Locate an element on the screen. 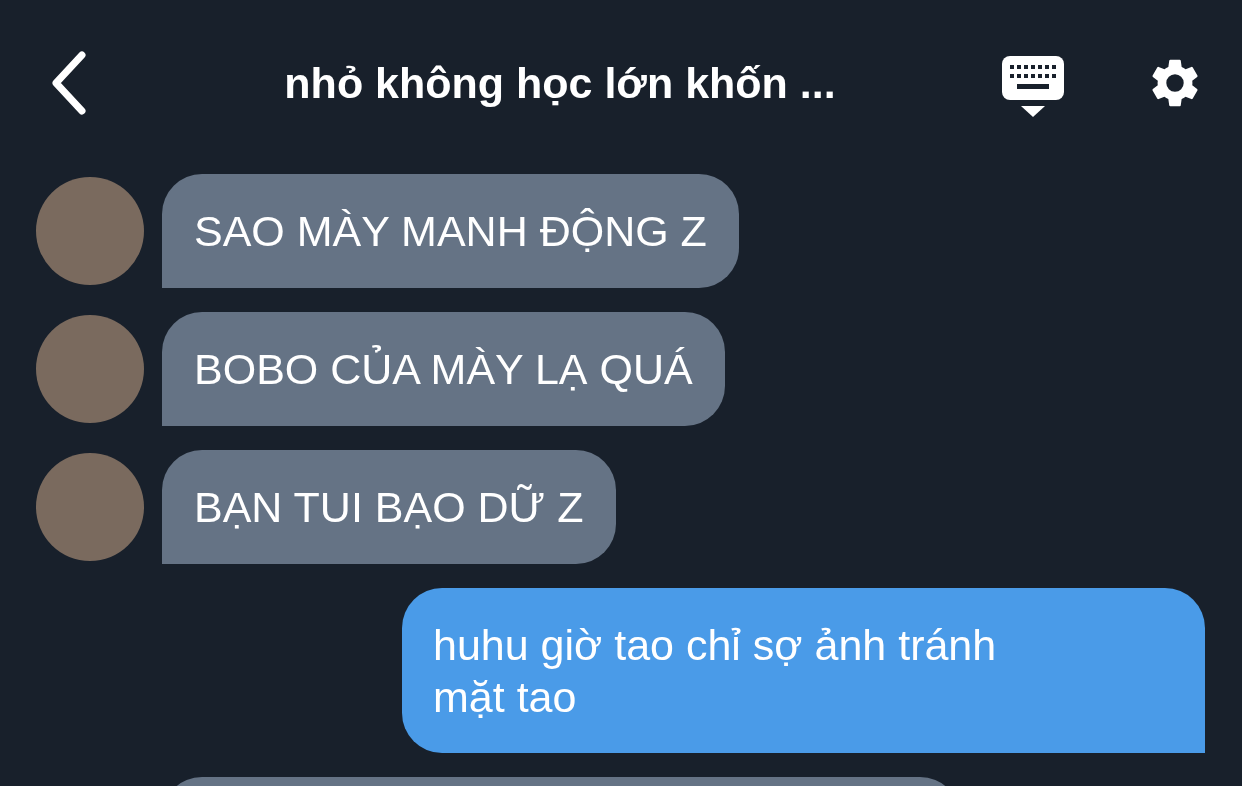  message-bubble: BOBO CỦA MÀY LẠ QUÁ is located at coordinates (443, 369).